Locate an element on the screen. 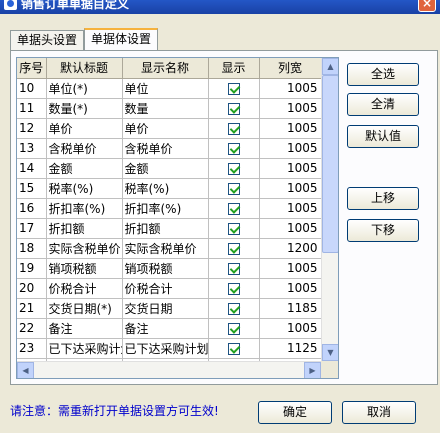 The image size is (440, 433). horizontal-scrollbar: ◀ ▶ is located at coordinates (169, 369).